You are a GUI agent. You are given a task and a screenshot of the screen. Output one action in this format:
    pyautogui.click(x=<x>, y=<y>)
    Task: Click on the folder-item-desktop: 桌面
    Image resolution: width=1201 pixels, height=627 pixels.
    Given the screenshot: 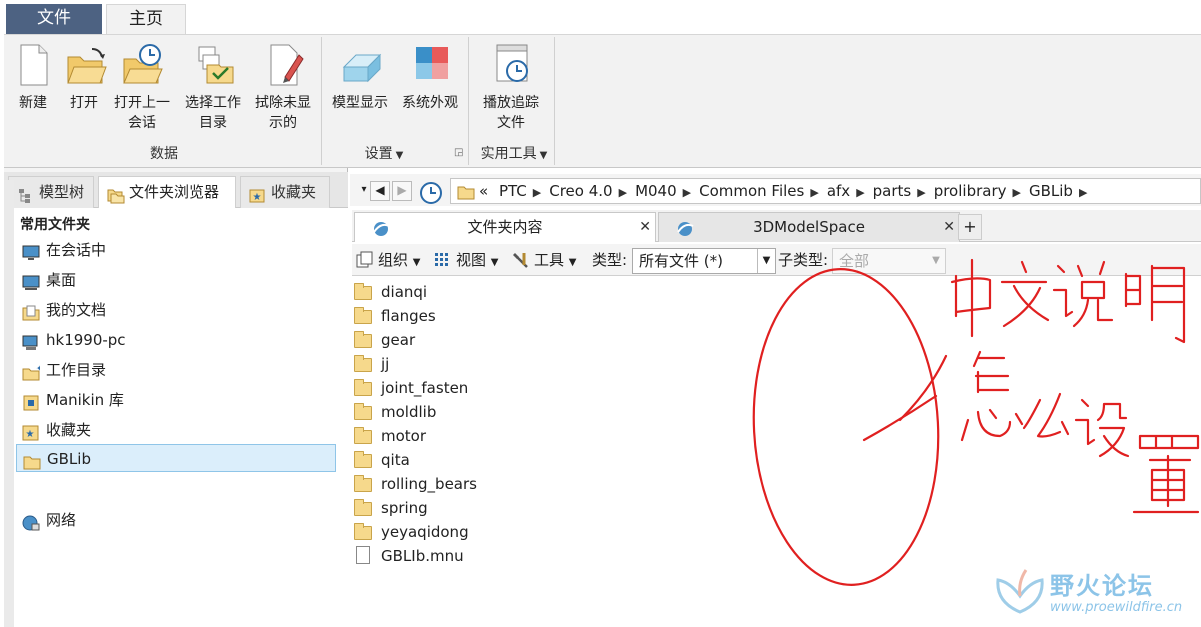 What is the action you would take?
    pyautogui.click(x=176, y=280)
    